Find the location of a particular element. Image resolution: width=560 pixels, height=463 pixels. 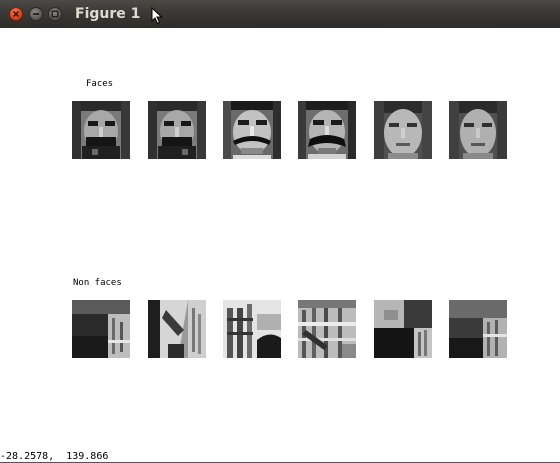

maximize-icon is located at coordinates (55, 14).